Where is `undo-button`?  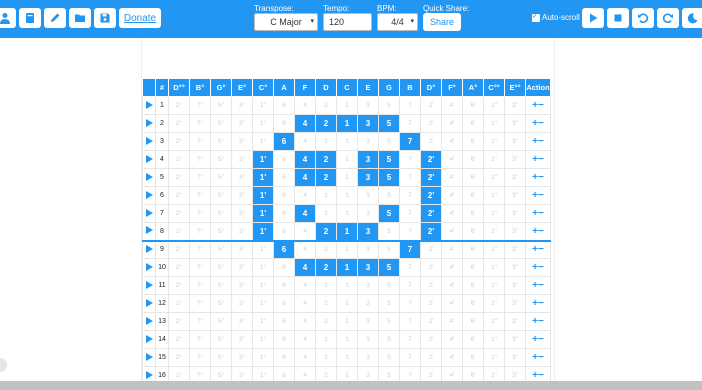
undo-button is located at coordinates (643, 18).